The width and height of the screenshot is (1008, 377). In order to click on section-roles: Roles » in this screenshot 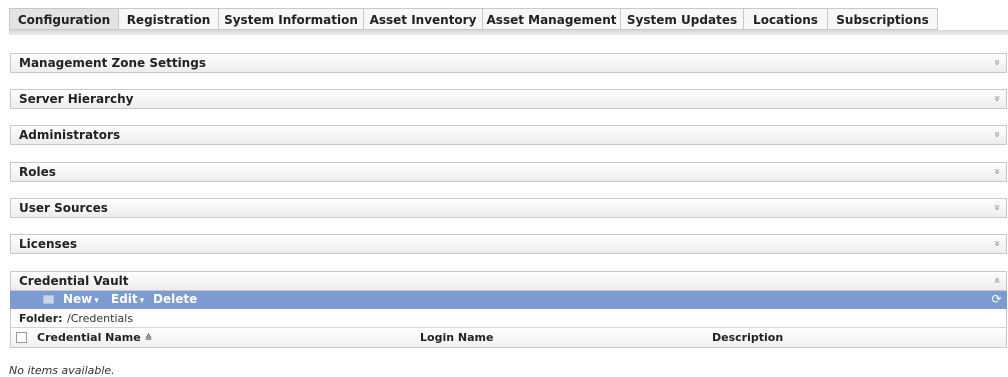, I will do `click(508, 172)`.